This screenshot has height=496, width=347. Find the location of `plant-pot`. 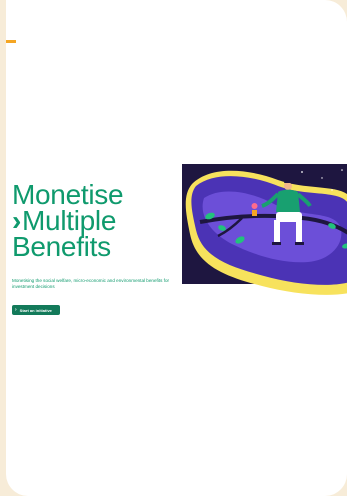

plant-pot is located at coordinates (254, 213).